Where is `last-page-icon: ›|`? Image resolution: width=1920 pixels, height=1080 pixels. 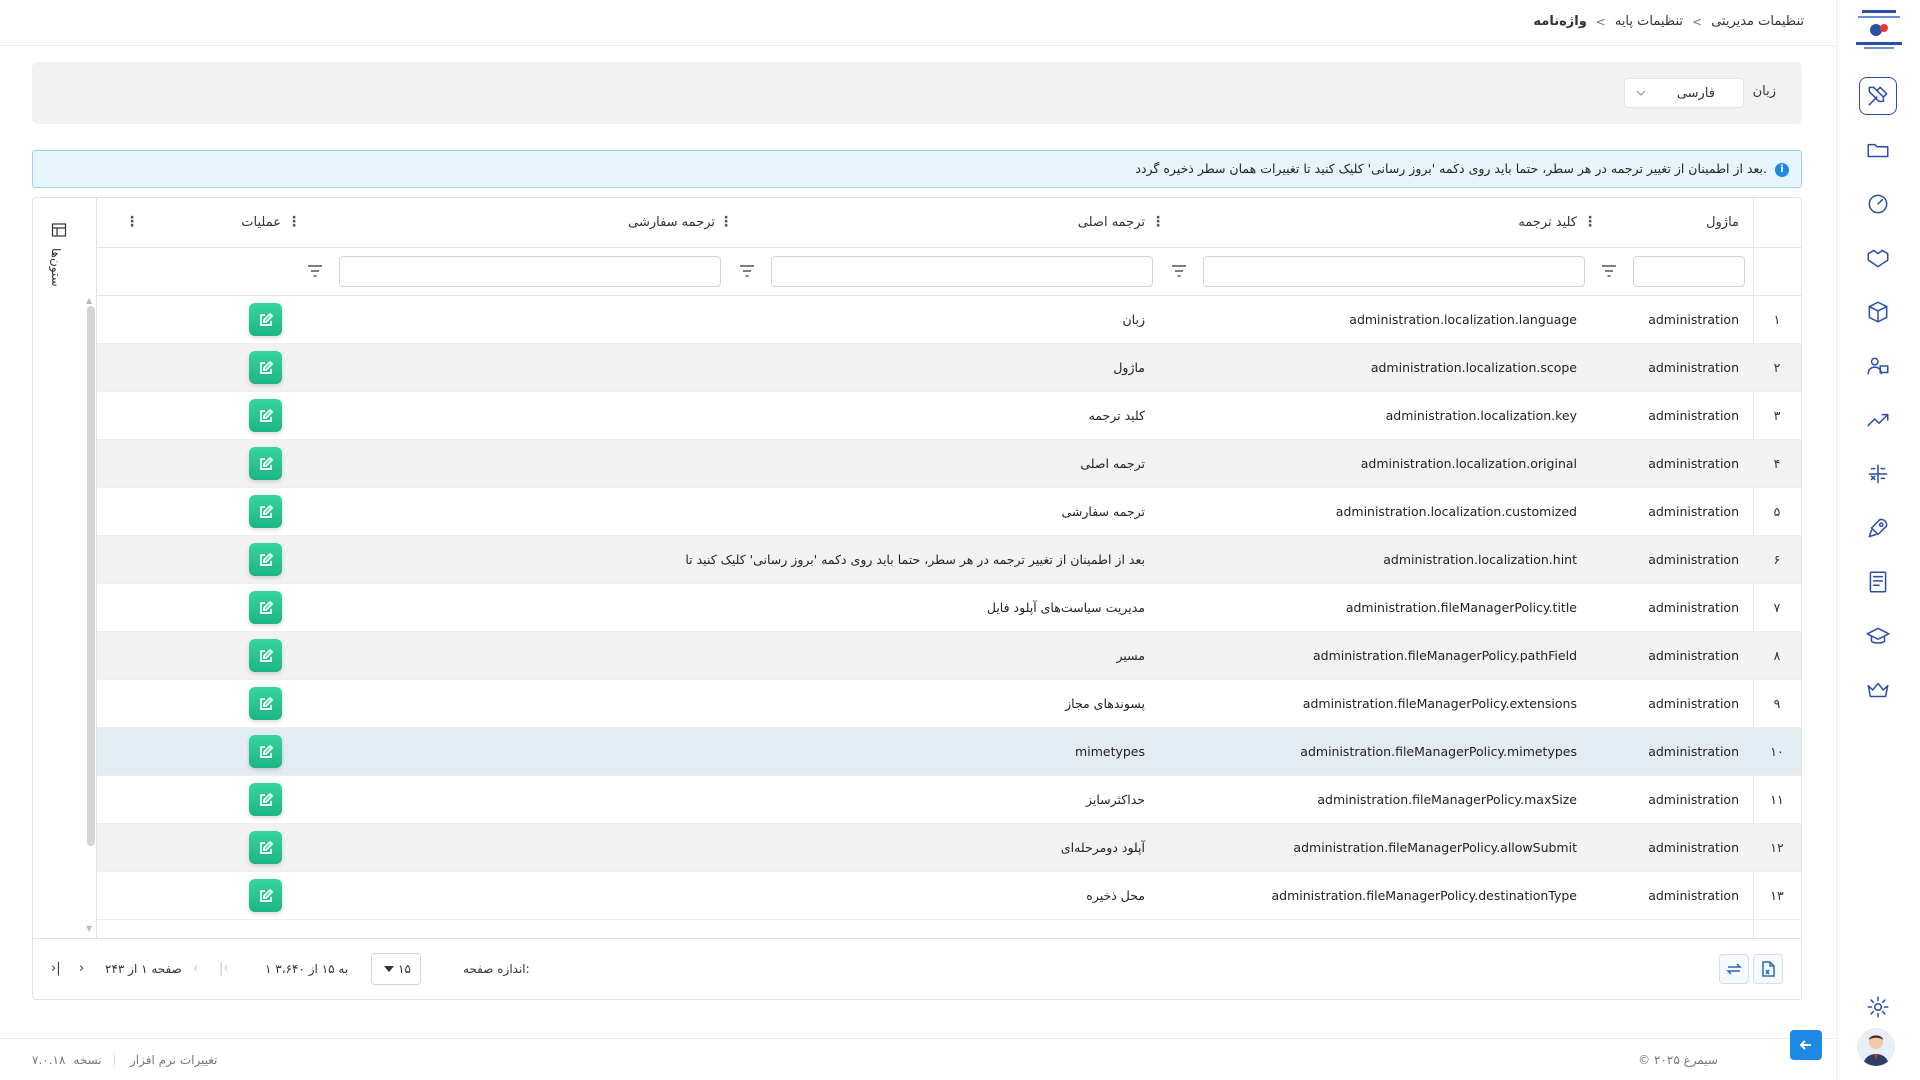 last-page-icon: ›| is located at coordinates (56, 968).